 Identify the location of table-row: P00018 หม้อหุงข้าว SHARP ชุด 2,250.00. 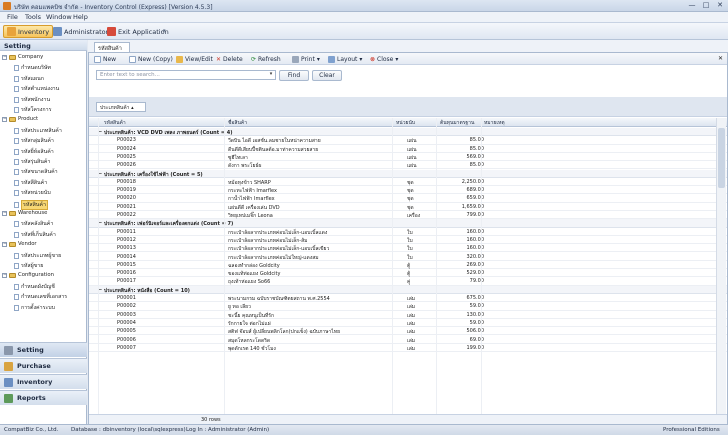
(408, 182).